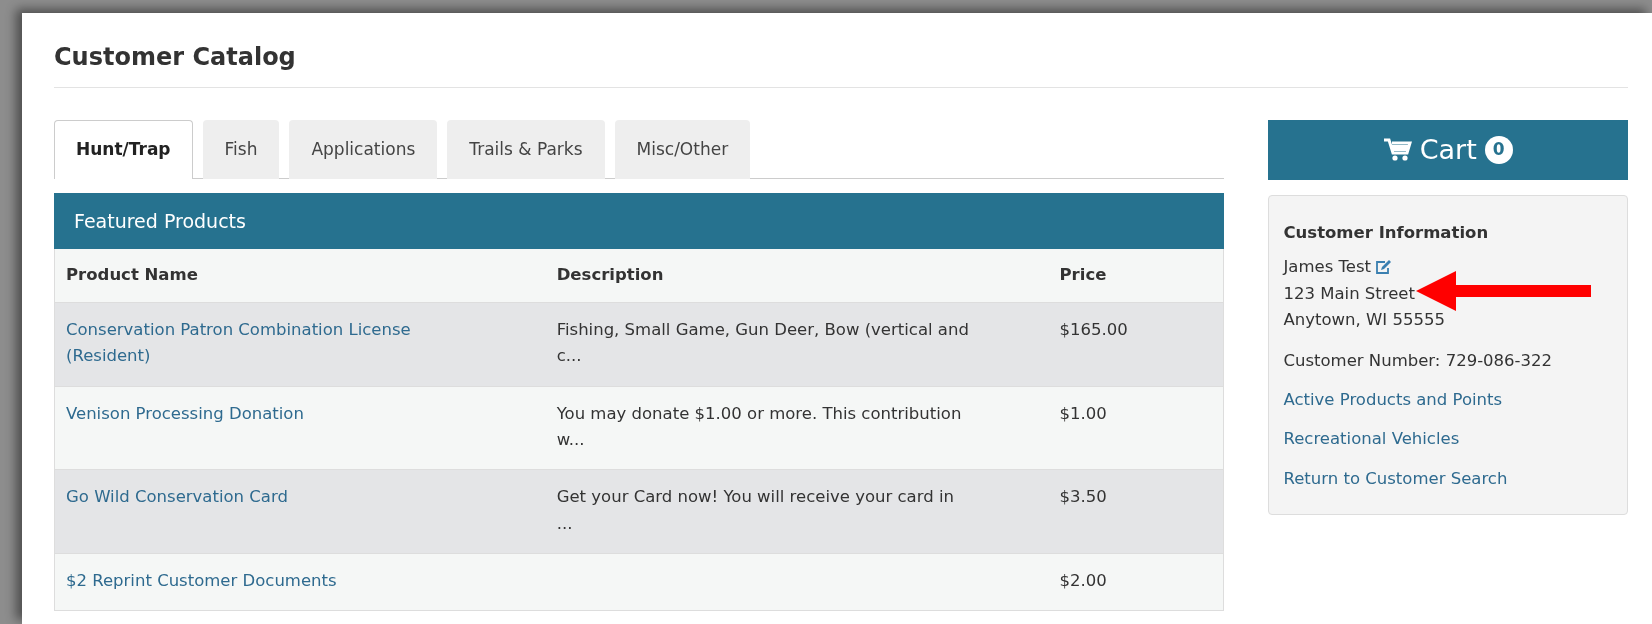  What do you see at coordinates (1349, 293) in the screenshot?
I see `address-line: 123 Main Street` at bounding box center [1349, 293].